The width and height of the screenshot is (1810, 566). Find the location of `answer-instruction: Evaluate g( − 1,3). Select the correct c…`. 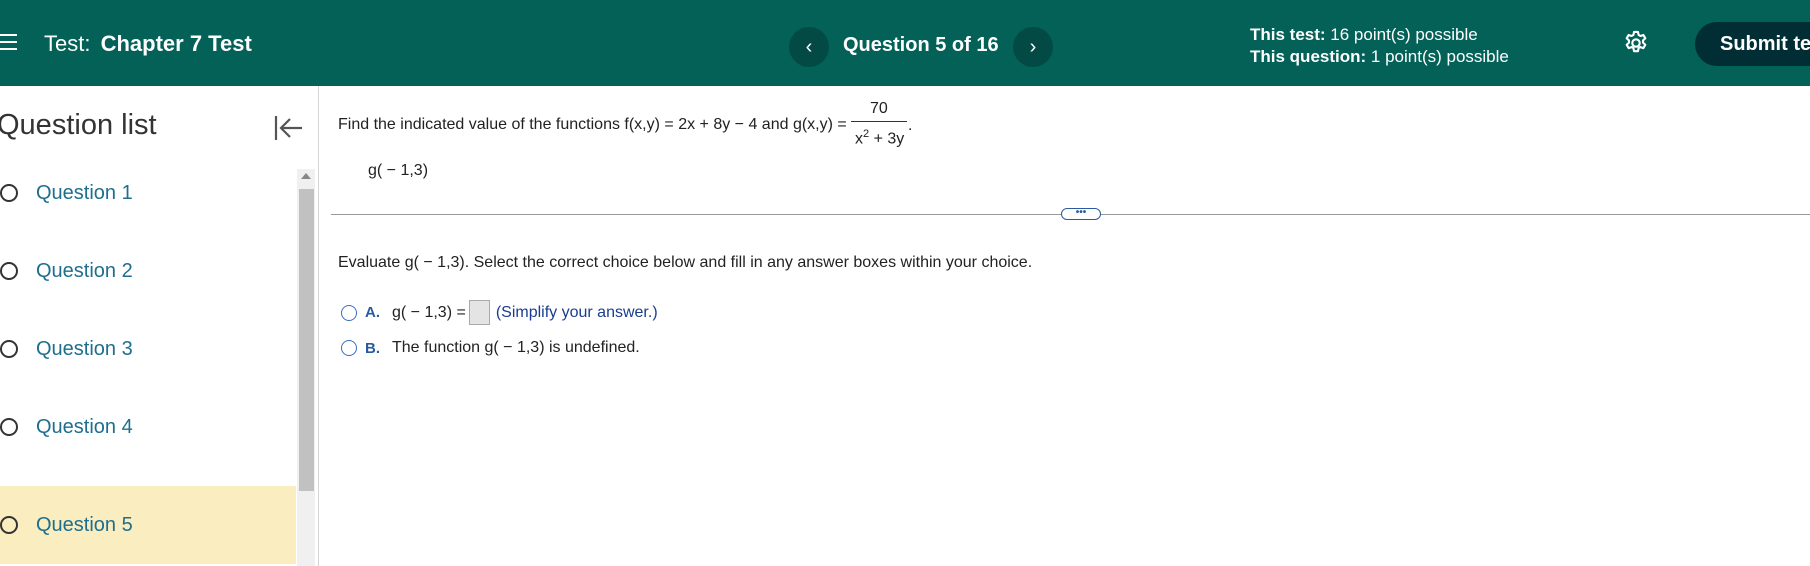

answer-instruction: Evaluate g( − 1,3). Select the correct c… is located at coordinates (685, 262).